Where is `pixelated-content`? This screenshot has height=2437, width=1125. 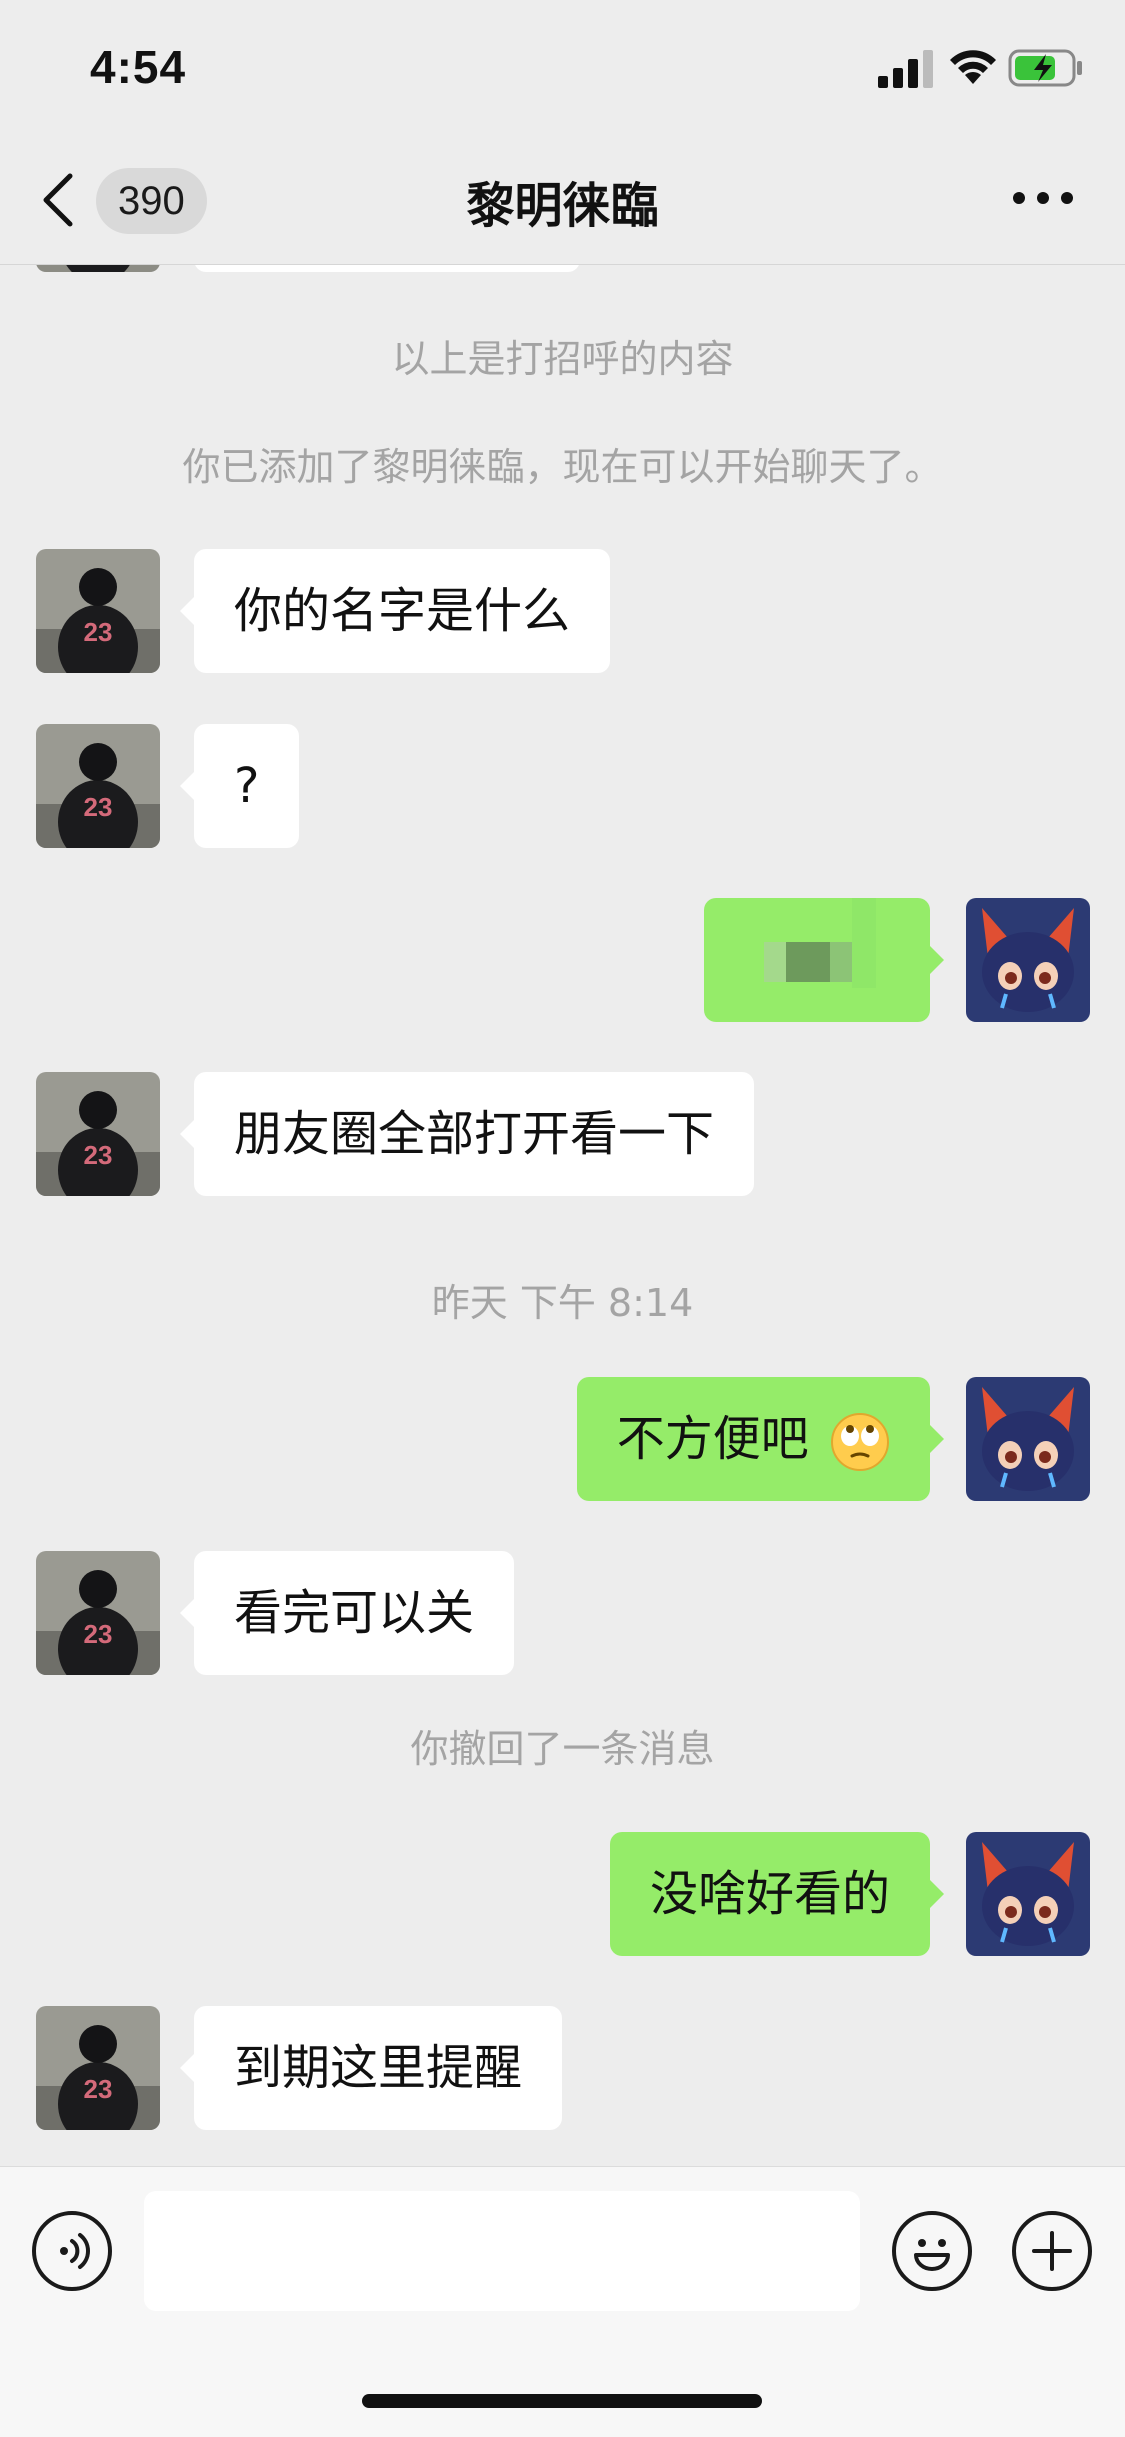
pixelated-content is located at coordinates (820, 943).